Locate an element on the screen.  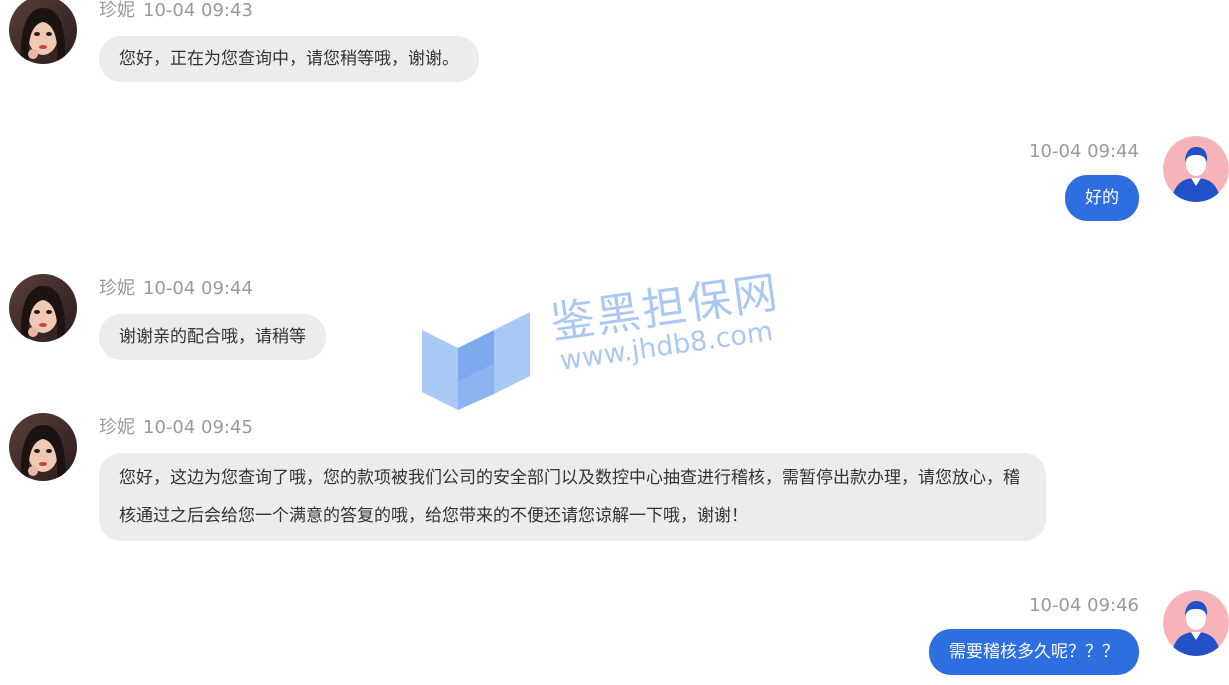
message-time: 10-04 09:43 is located at coordinates (198, 10).